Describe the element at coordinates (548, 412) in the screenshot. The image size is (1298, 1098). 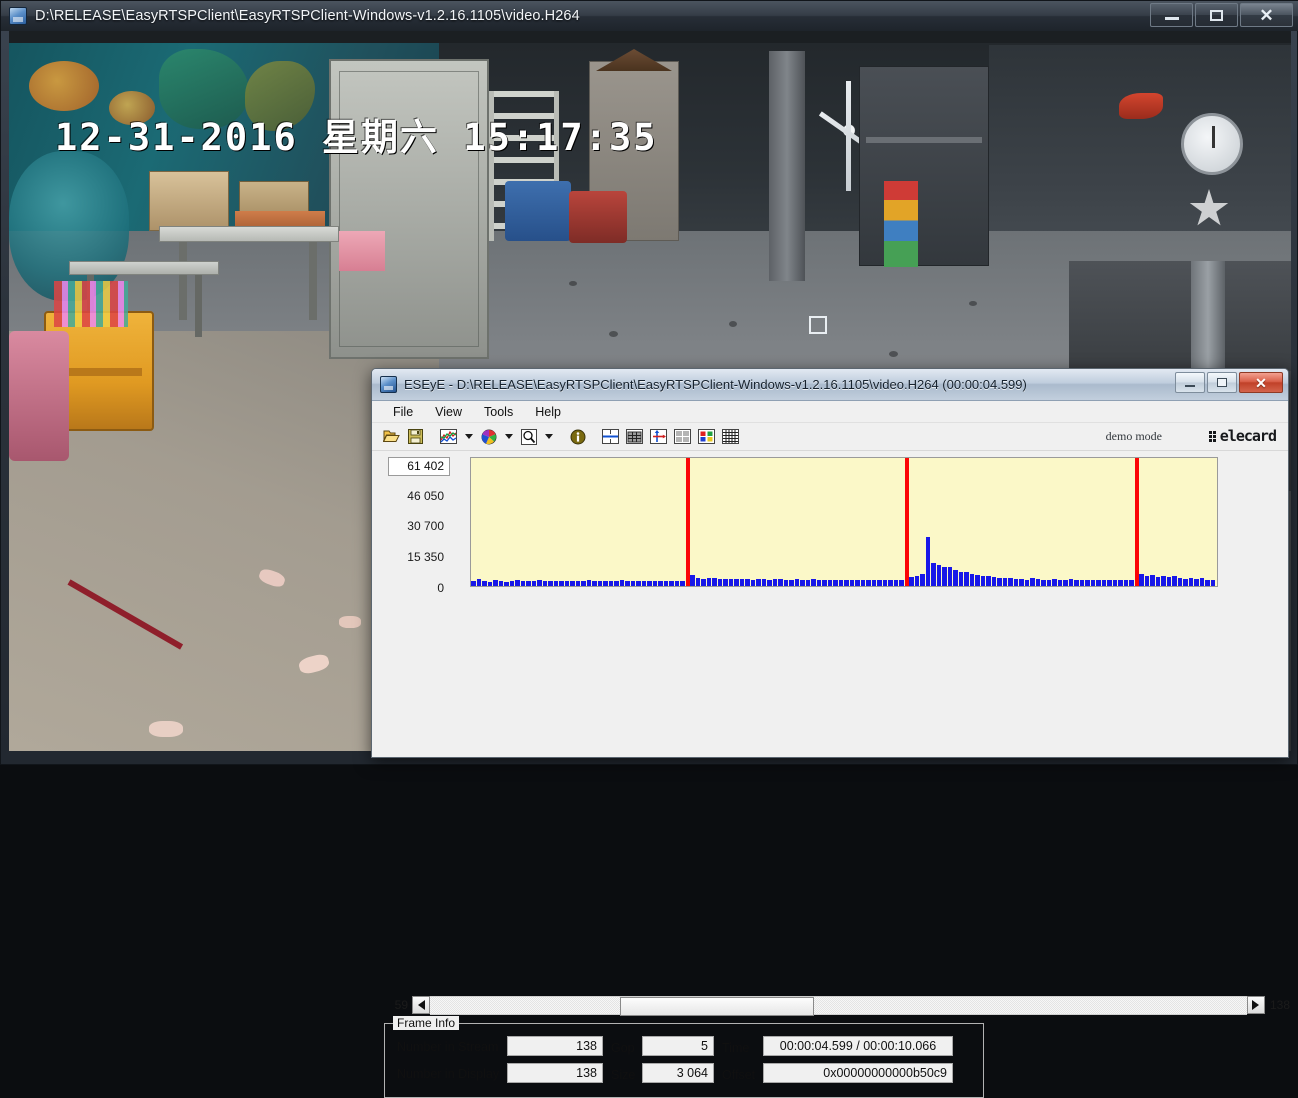
I see `menu-item-help: Help` at that location.